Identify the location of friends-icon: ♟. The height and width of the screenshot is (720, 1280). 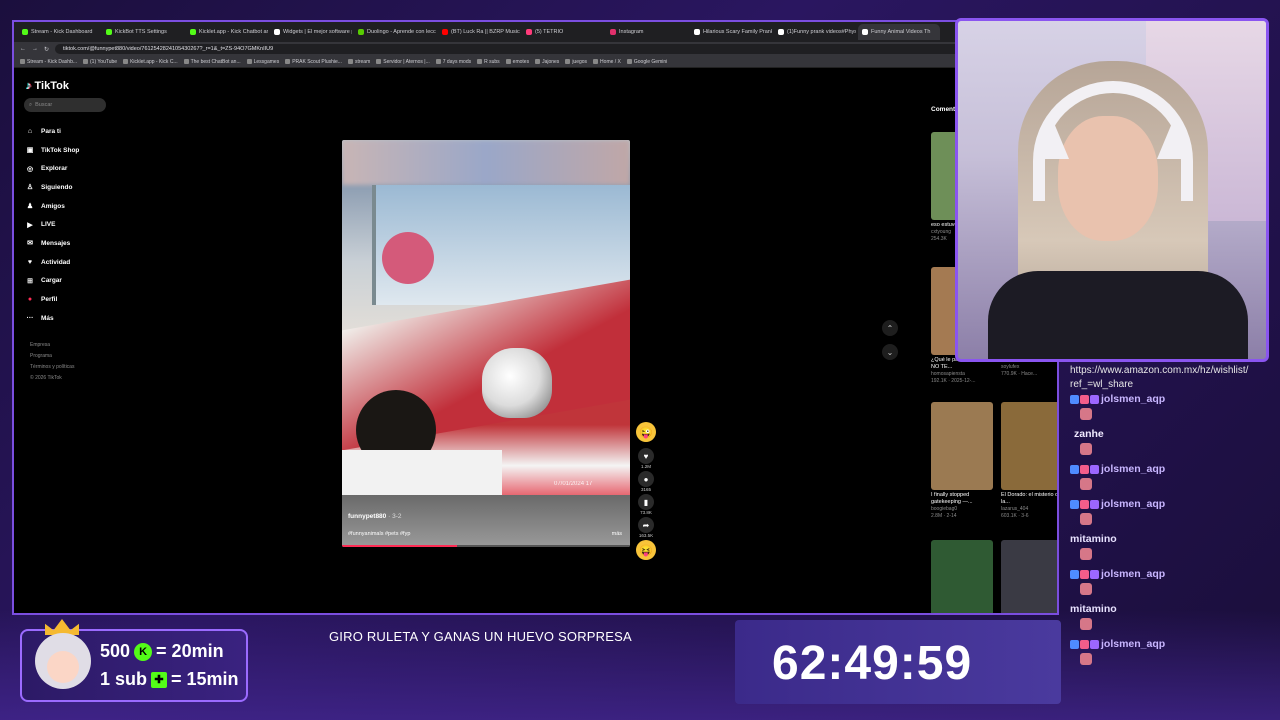
(30, 207).